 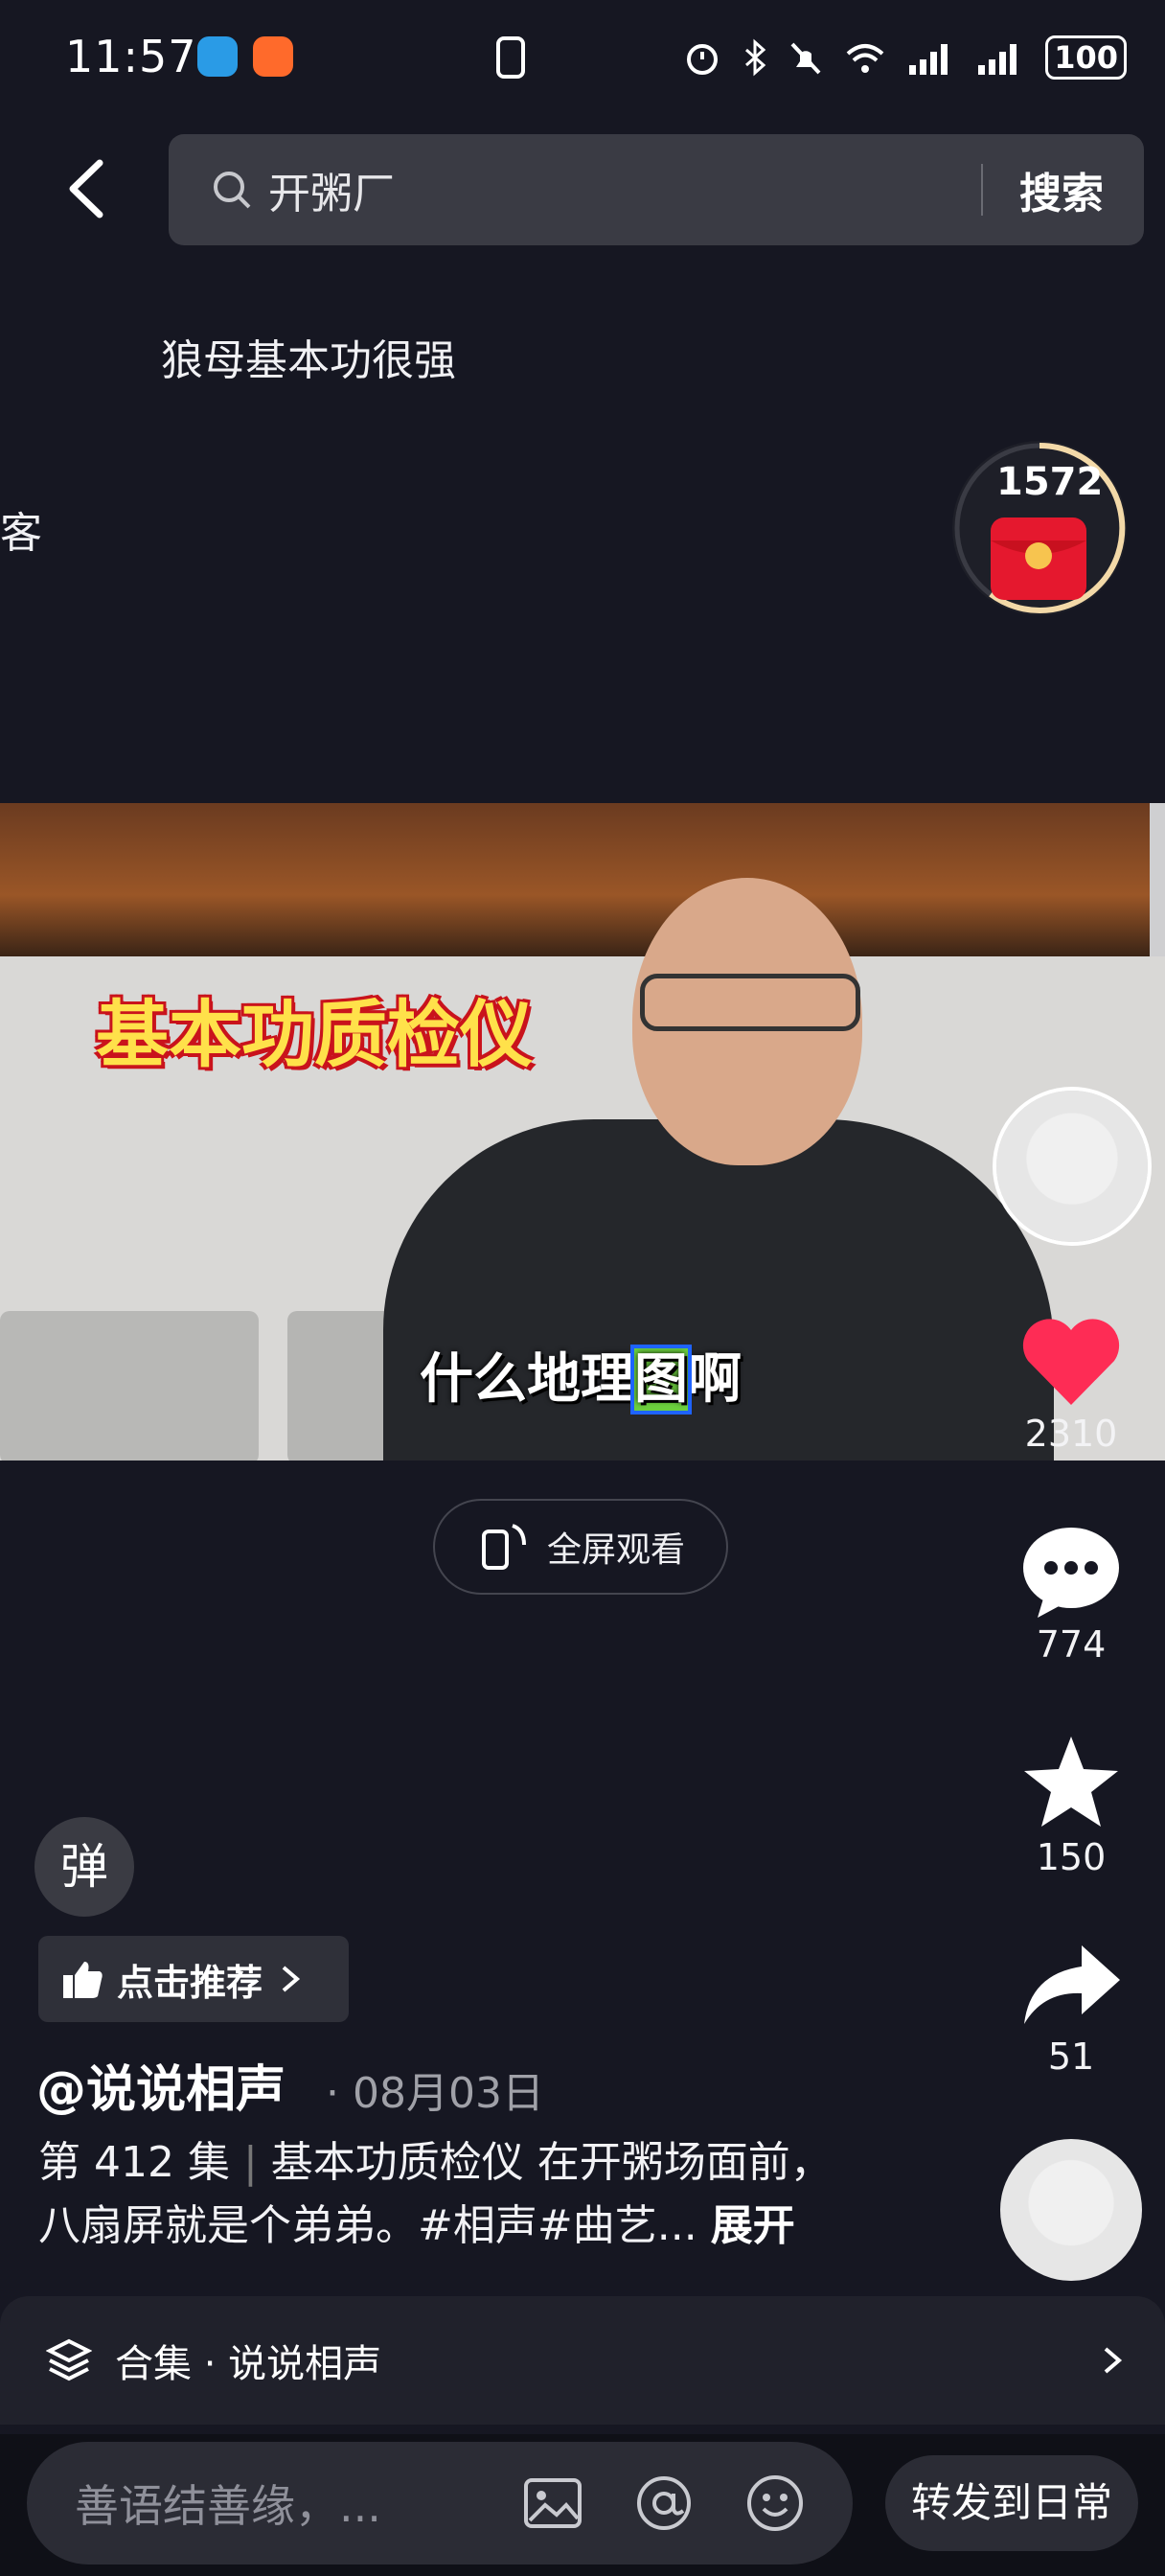 I want to click on red-envelope-icon, so click(x=1039, y=559).